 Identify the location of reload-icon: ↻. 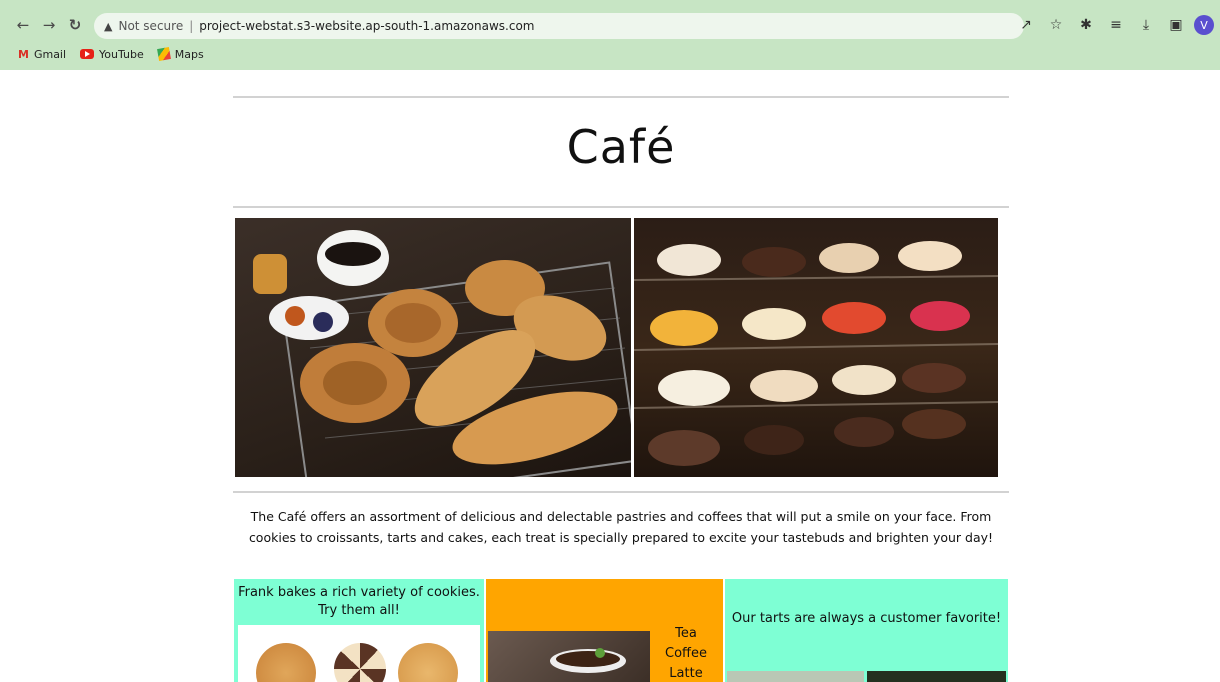
(75, 25).